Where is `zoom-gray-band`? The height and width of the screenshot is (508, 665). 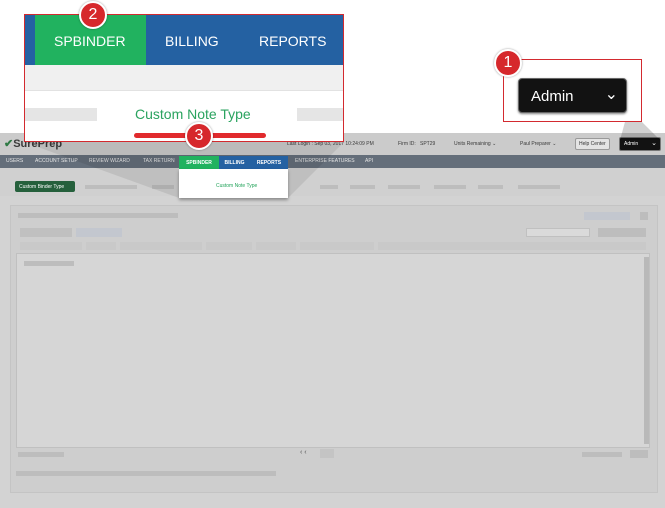 zoom-gray-band is located at coordinates (184, 78).